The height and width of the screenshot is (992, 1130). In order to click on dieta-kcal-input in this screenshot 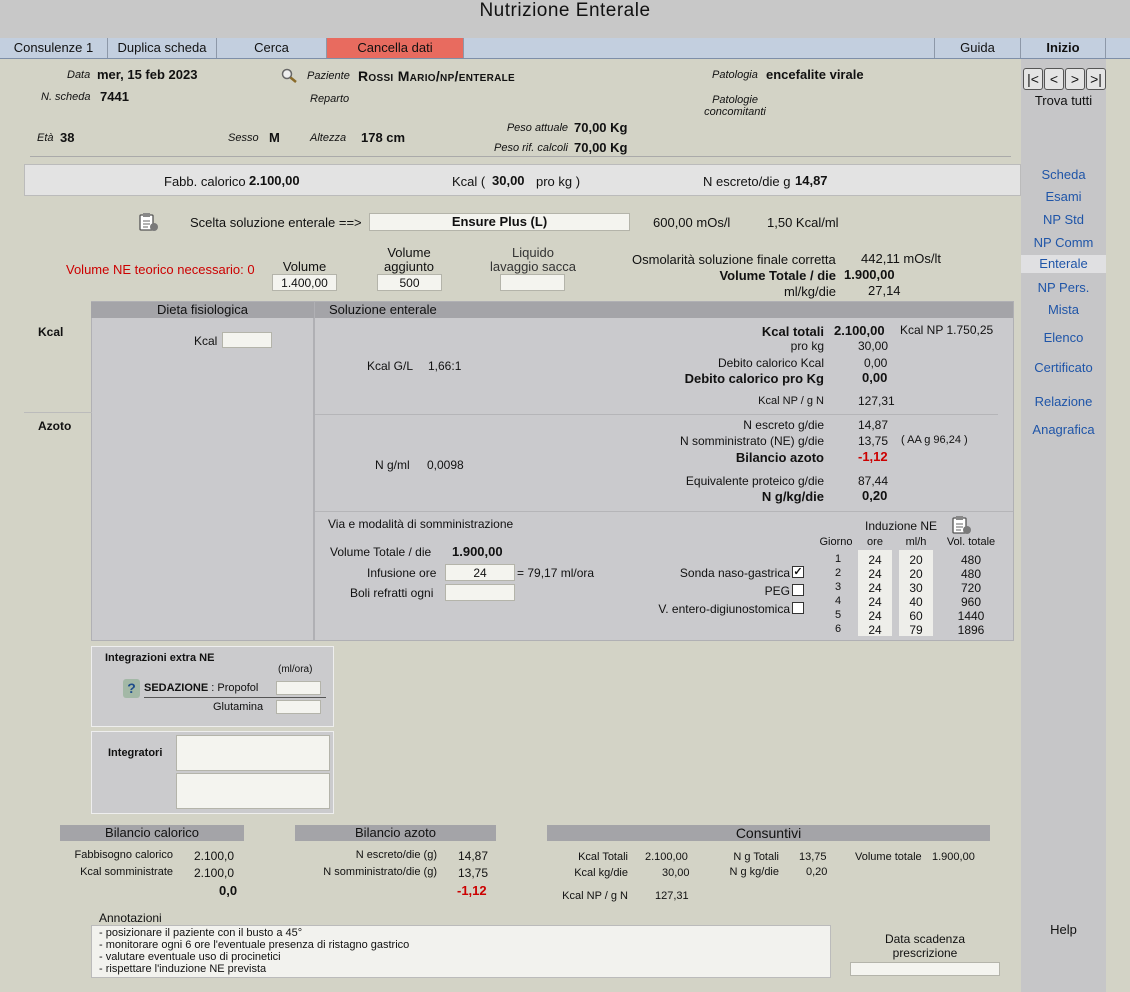, I will do `click(247, 340)`.